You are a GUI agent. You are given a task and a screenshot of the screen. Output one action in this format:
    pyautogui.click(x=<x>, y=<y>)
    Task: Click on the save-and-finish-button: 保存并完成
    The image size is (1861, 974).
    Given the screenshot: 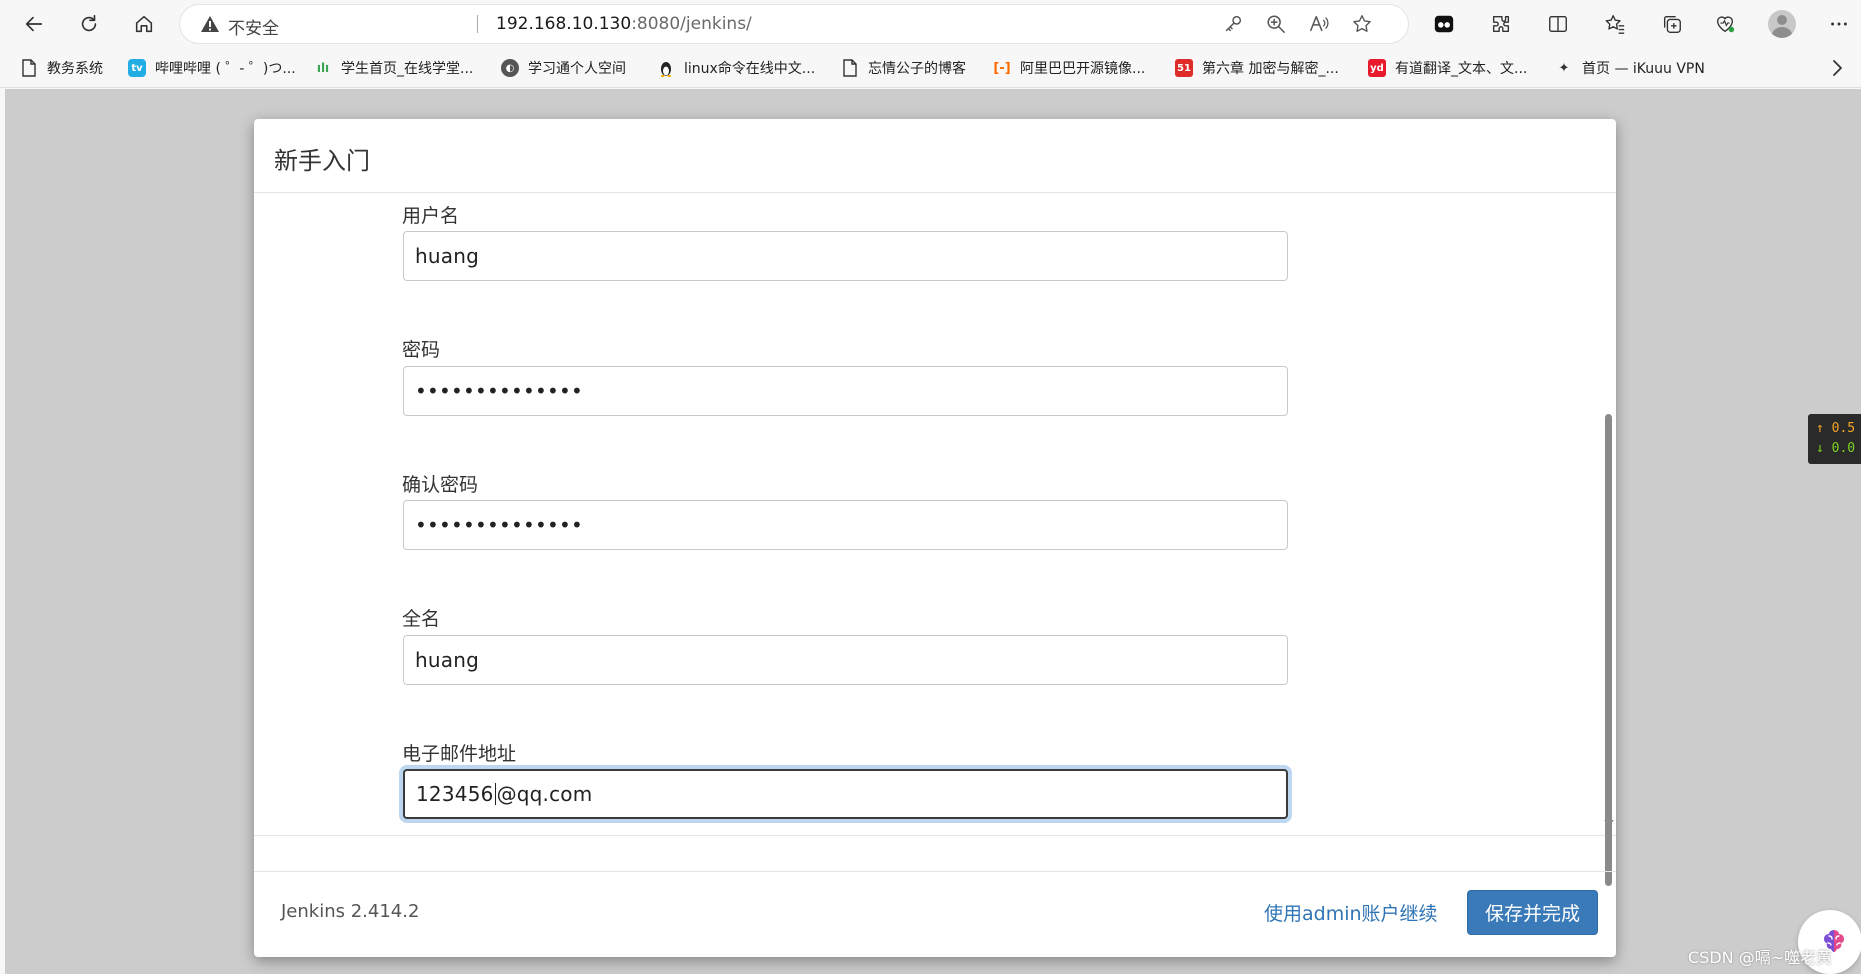 What is the action you would take?
    pyautogui.click(x=1532, y=912)
    